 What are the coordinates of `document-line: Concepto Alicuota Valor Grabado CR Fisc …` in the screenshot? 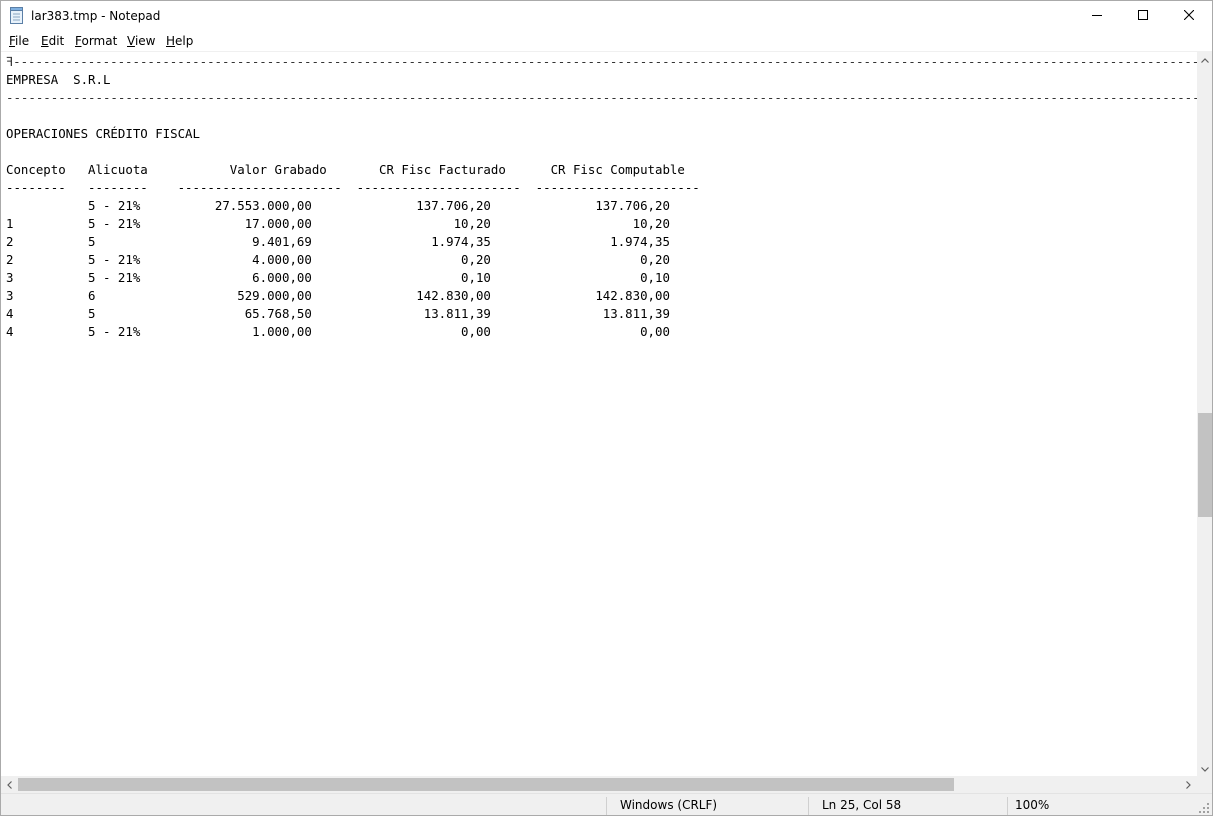 It's located at (345, 169).